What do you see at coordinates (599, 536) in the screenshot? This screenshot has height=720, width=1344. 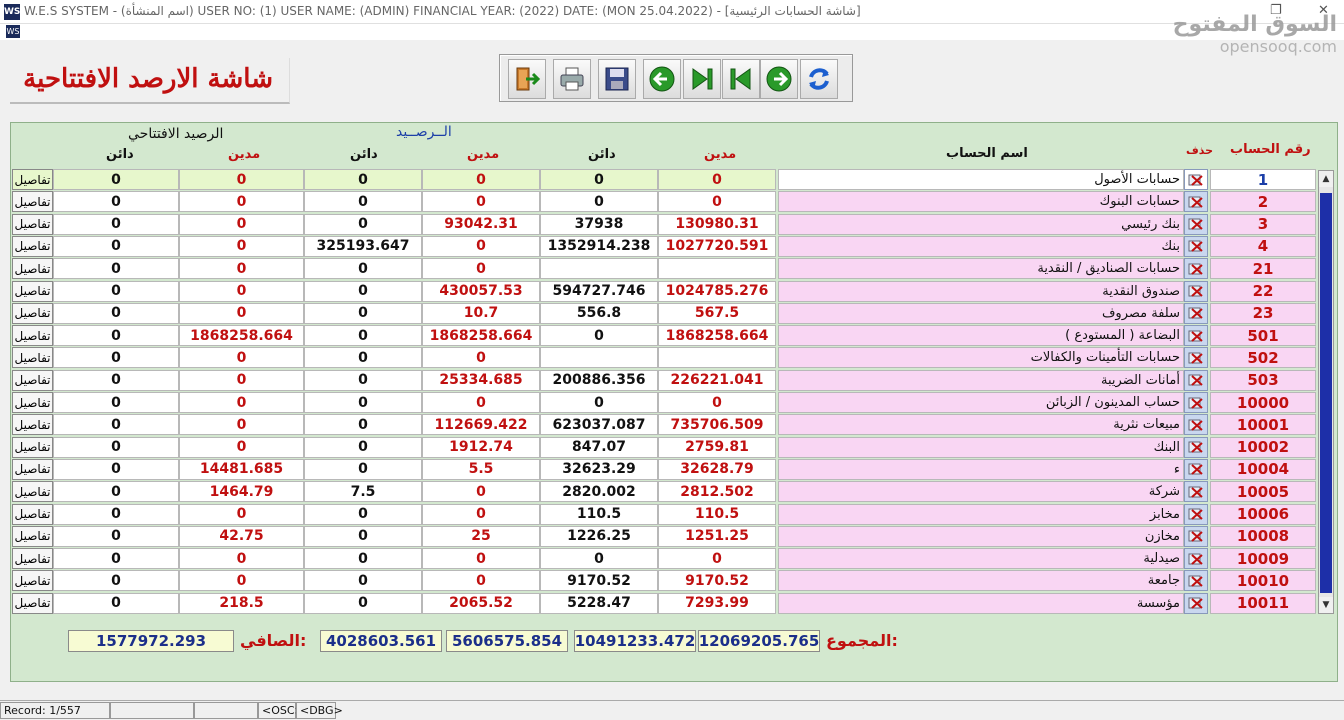 I see `amount-cell: 1226.25` at bounding box center [599, 536].